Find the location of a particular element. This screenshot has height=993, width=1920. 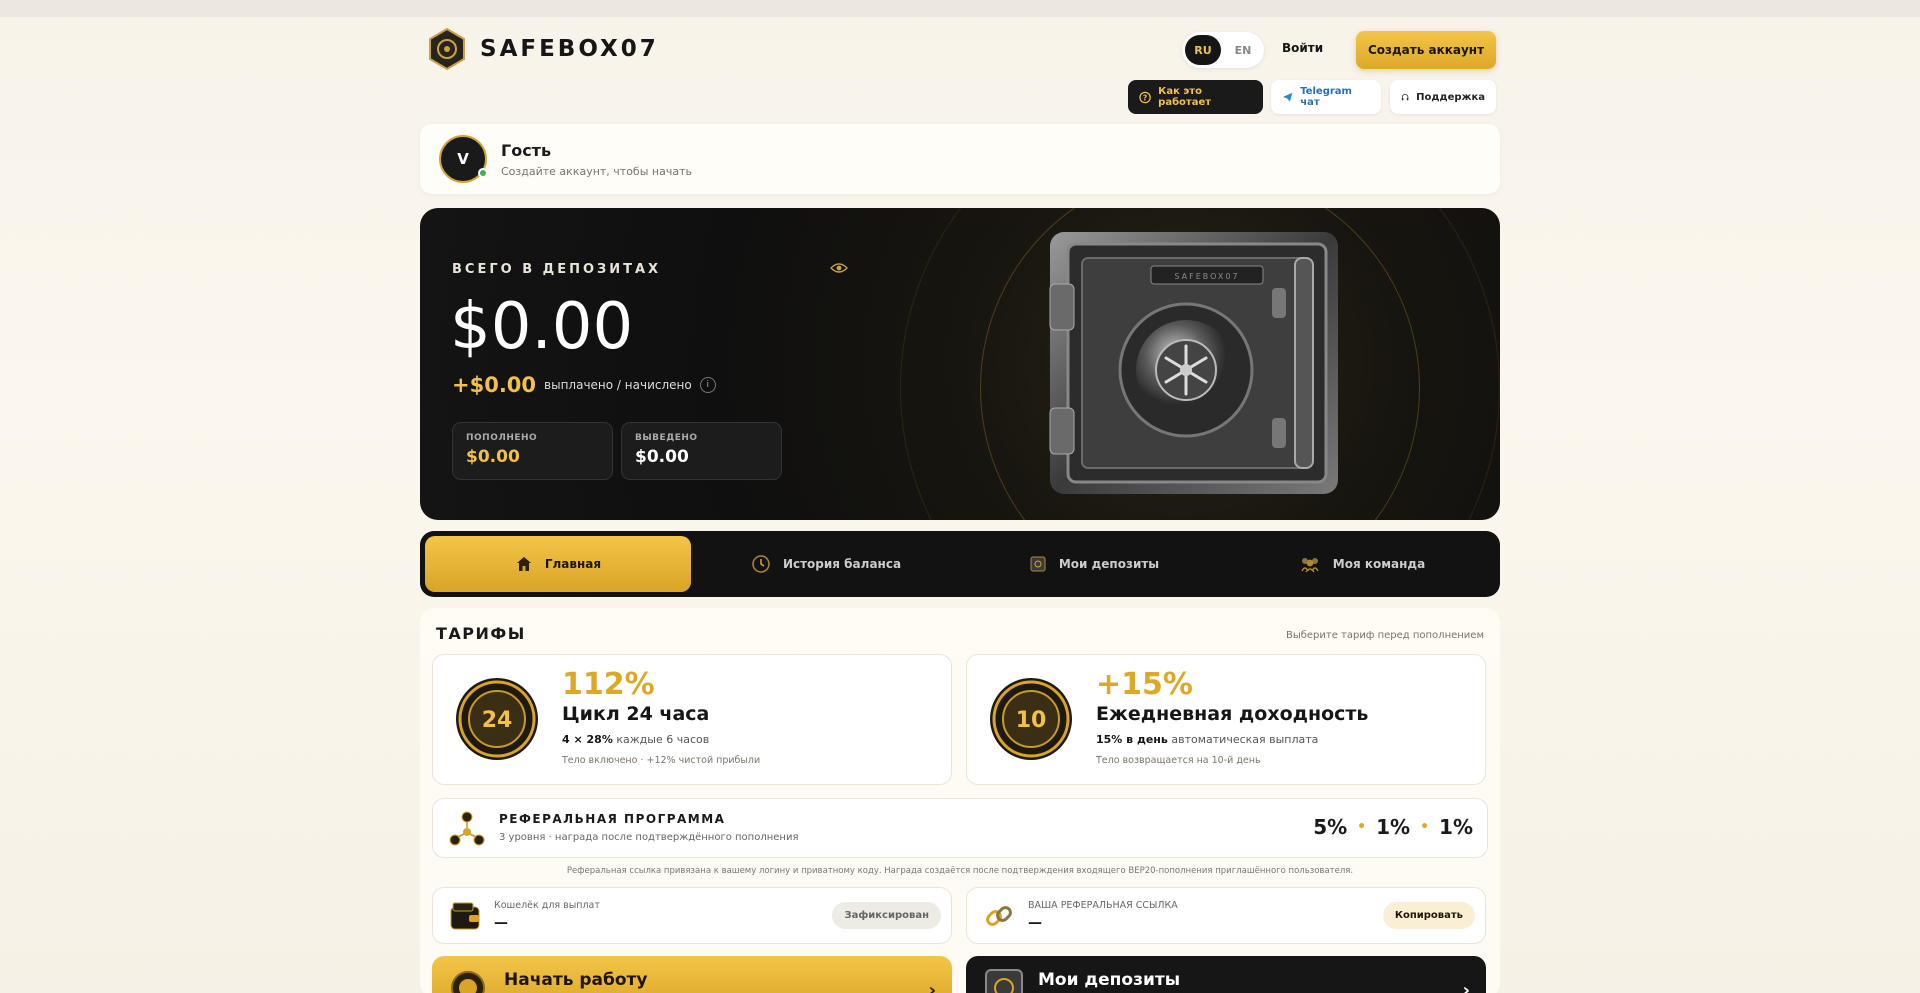

coin-24-icon: 24 is located at coordinates (497, 719).